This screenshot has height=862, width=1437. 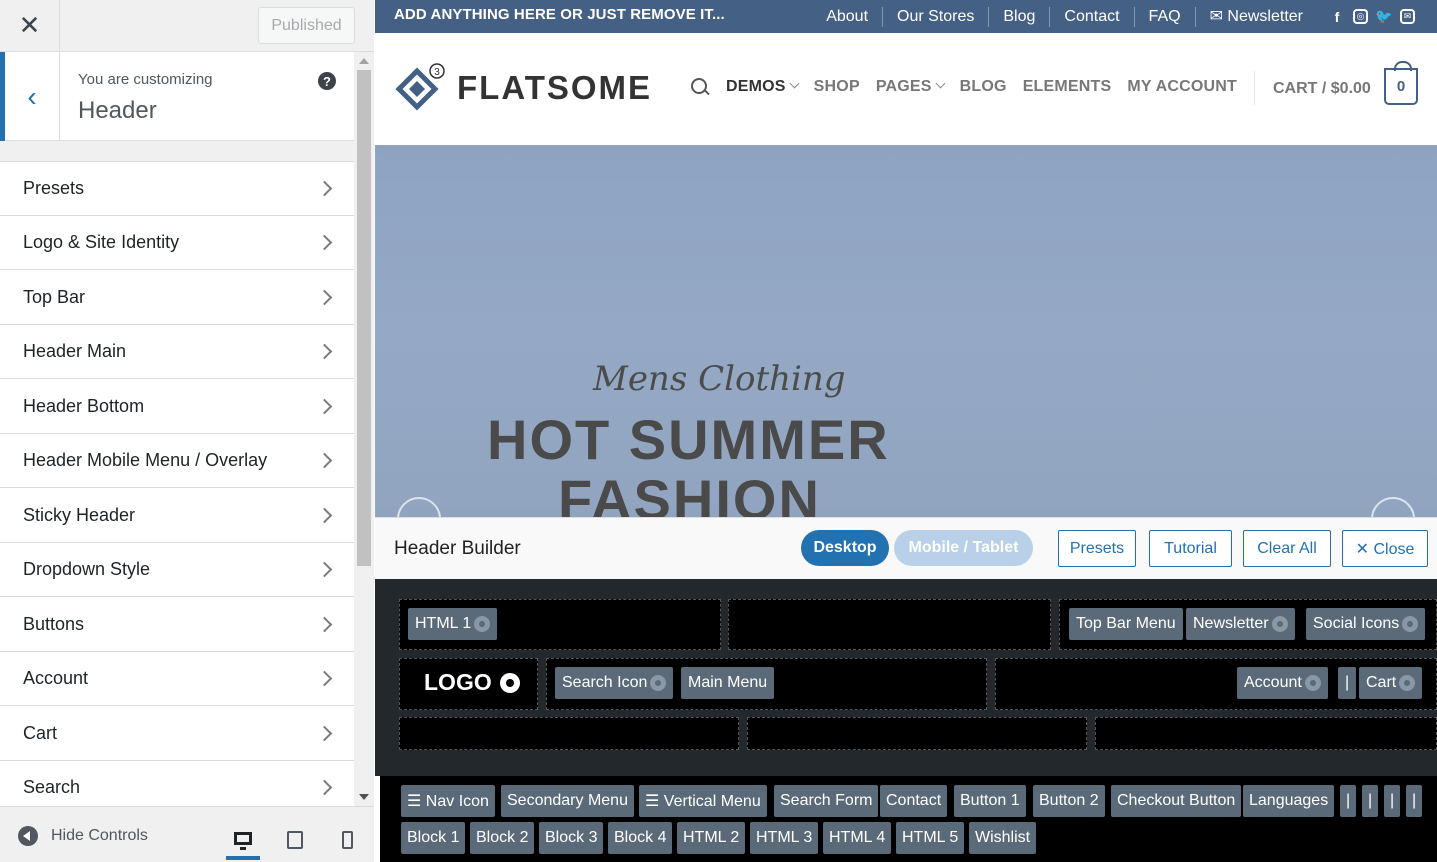 What do you see at coordinates (30, 96) in the screenshot?
I see `back-button: ‹` at bounding box center [30, 96].